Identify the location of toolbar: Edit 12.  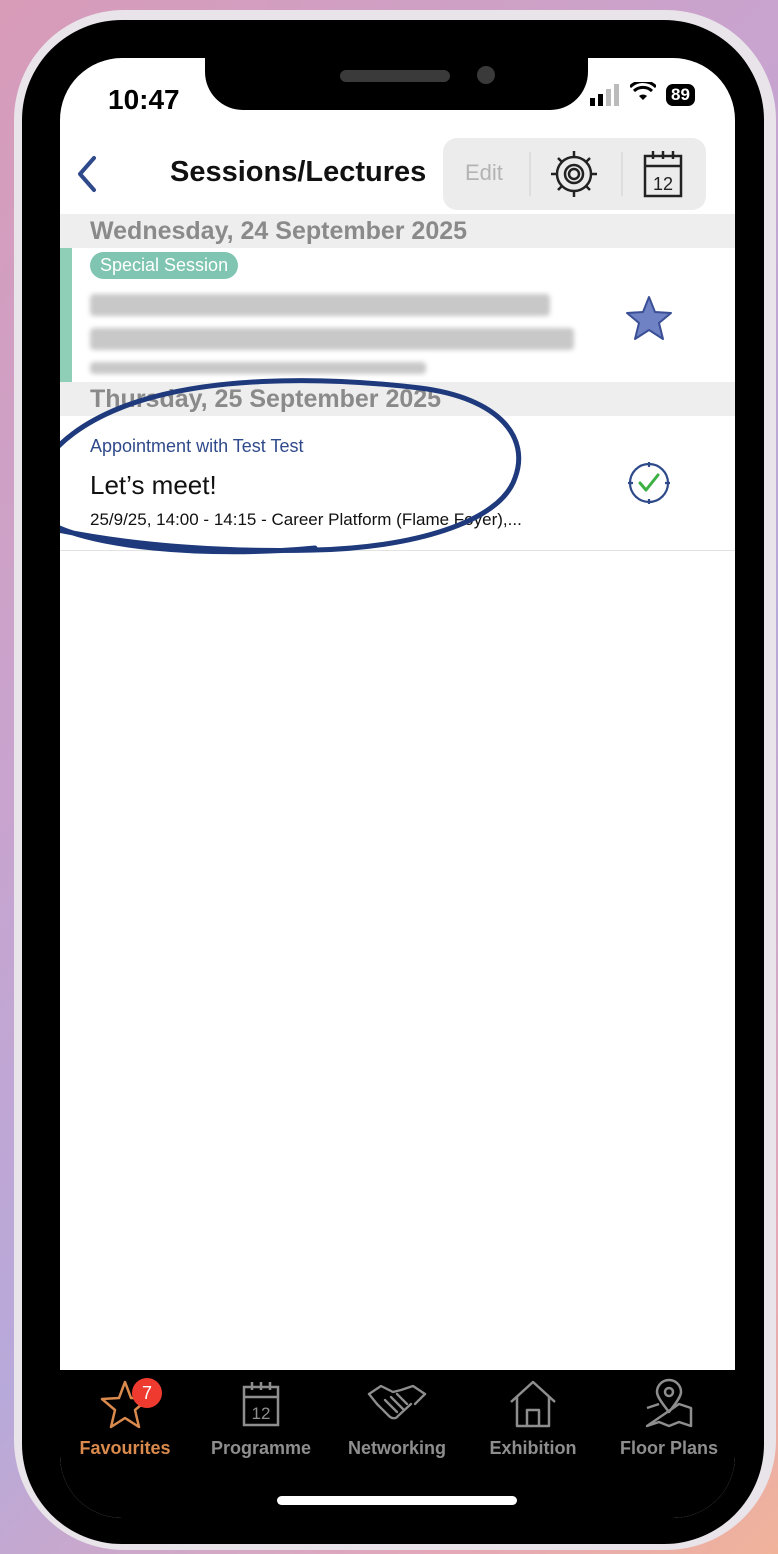
(574, 174).